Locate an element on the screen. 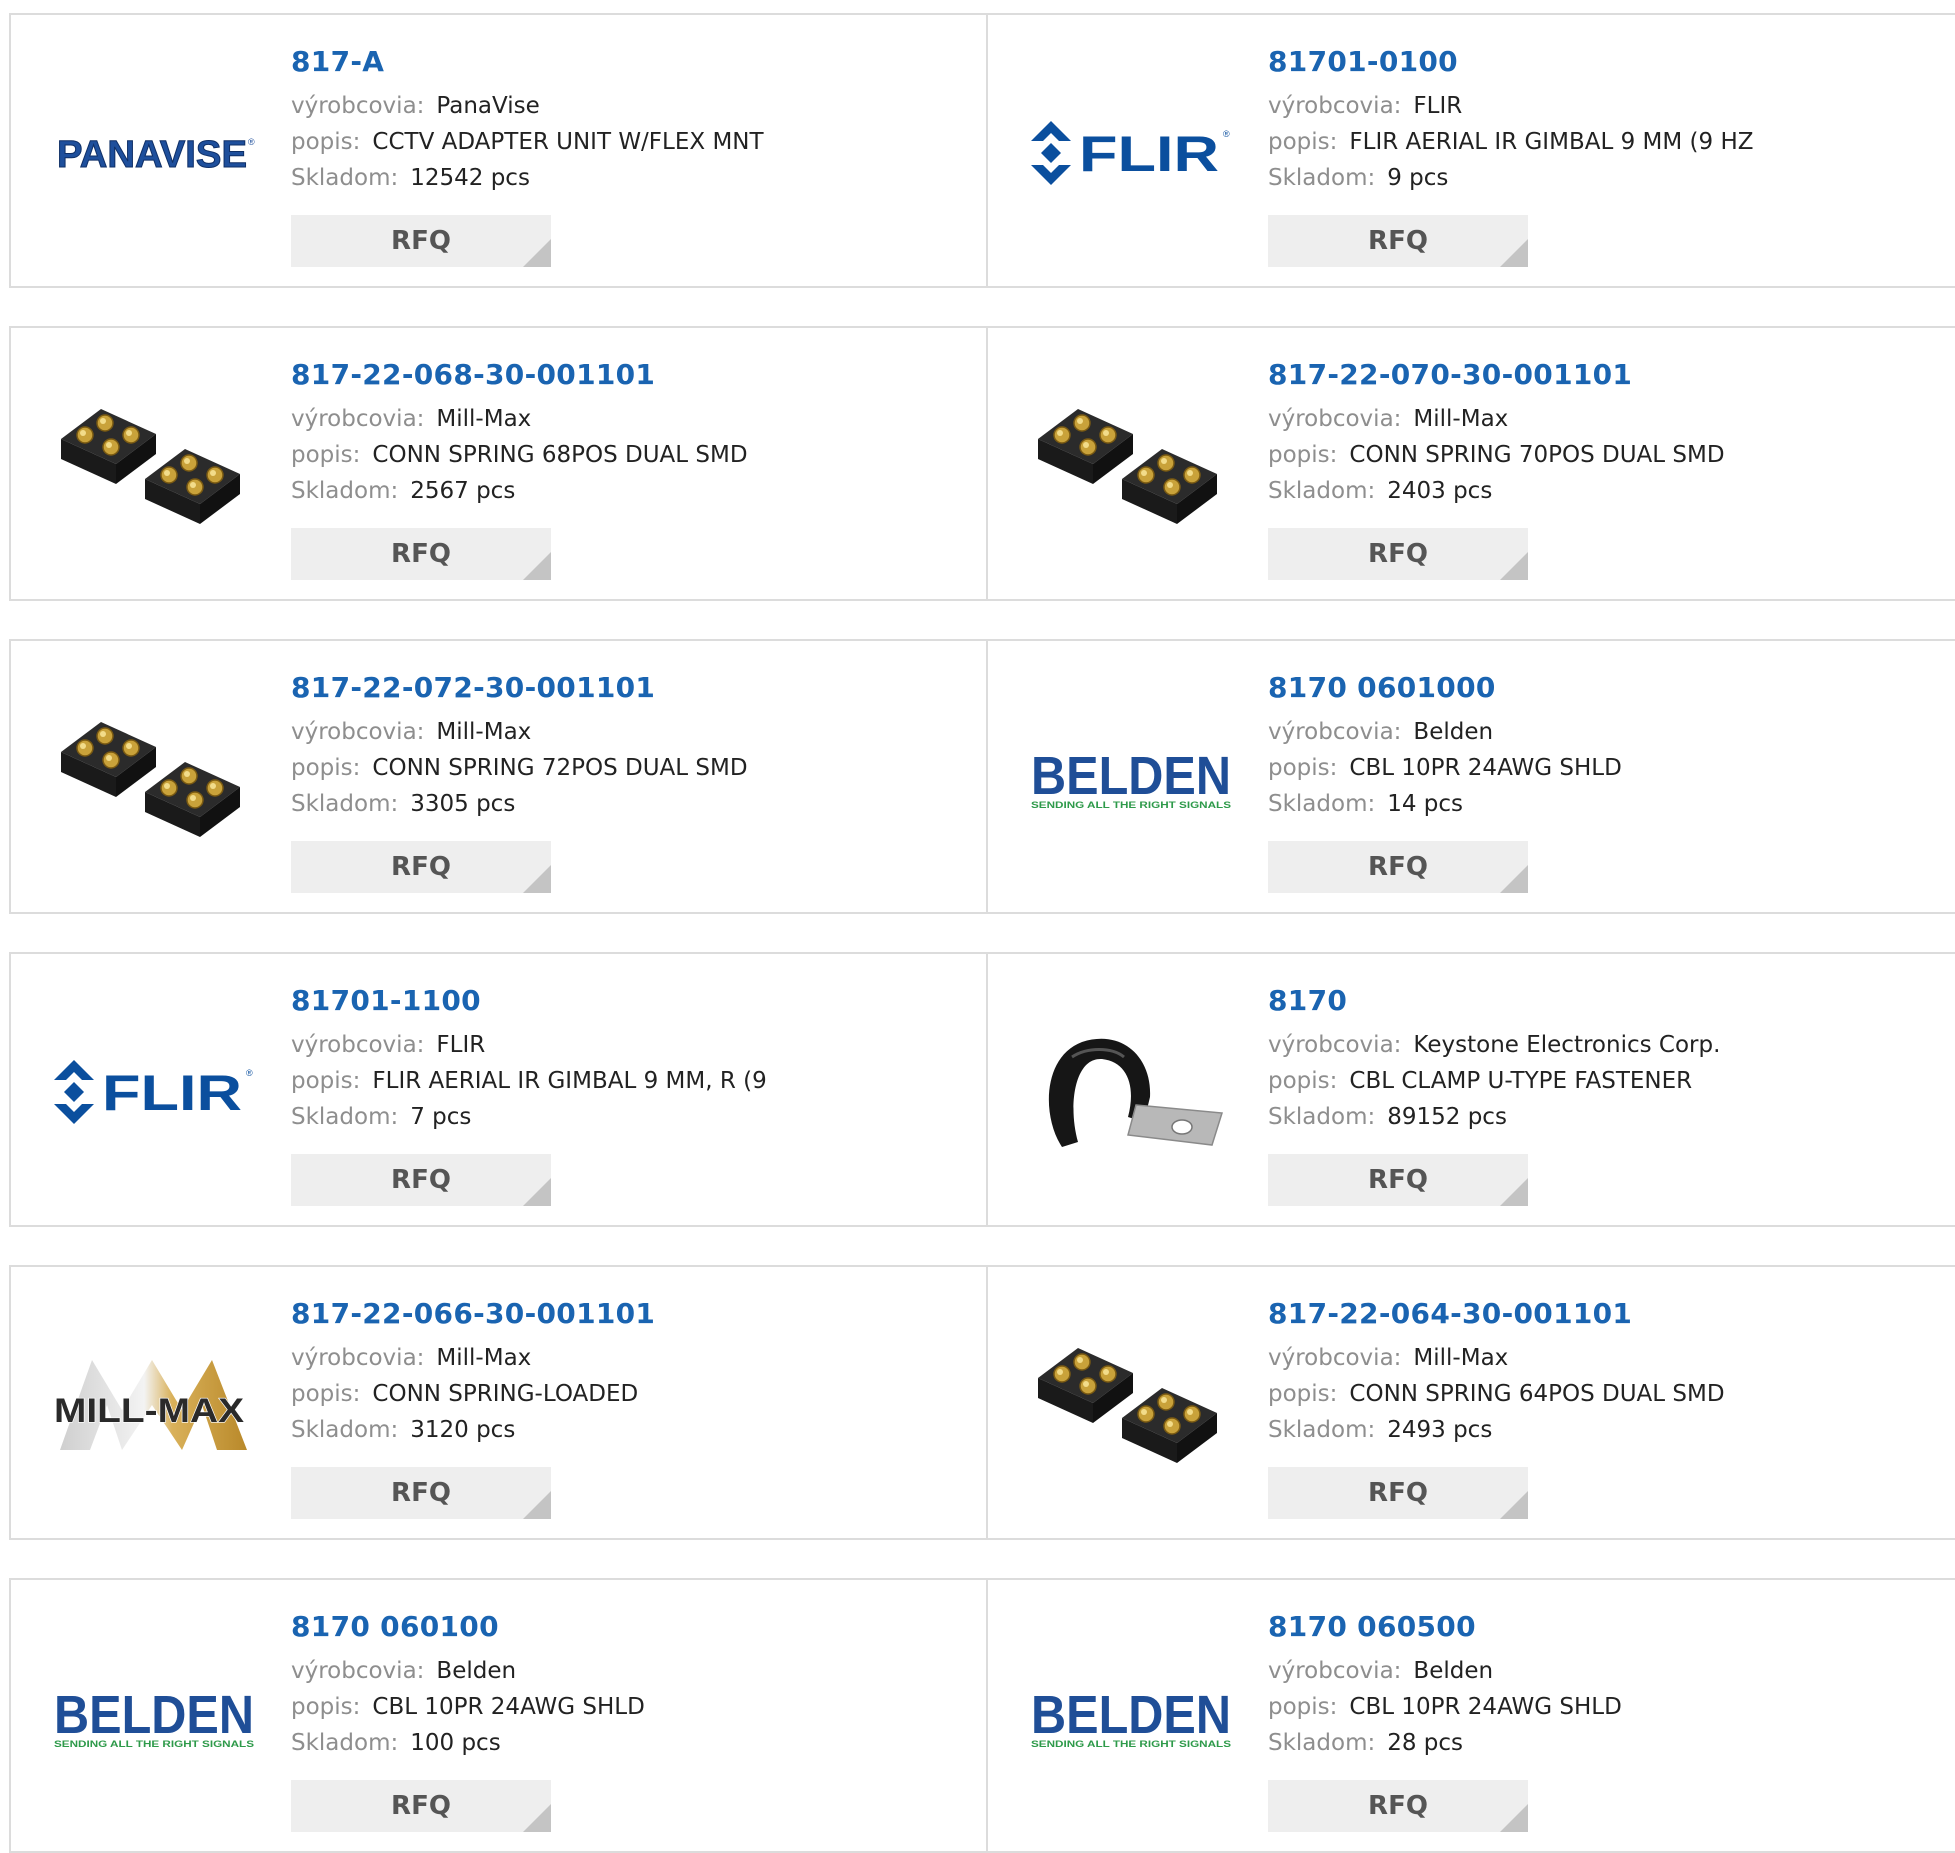 The width and height of the screenshot is (1955, 1853). description-row: popis: FLIR AERIAL IR GIMBAL 9 MM (9 HZ is located at coordinates (1606, 142).